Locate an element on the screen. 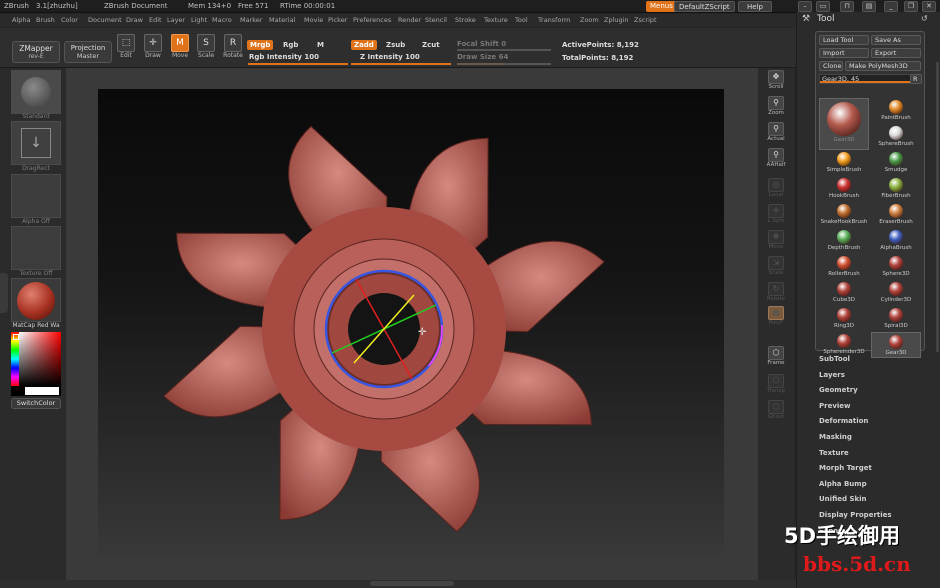 This screenshot has width=940, height=588. move-view-button: ✥ Move is located at coordinates (776, 241).